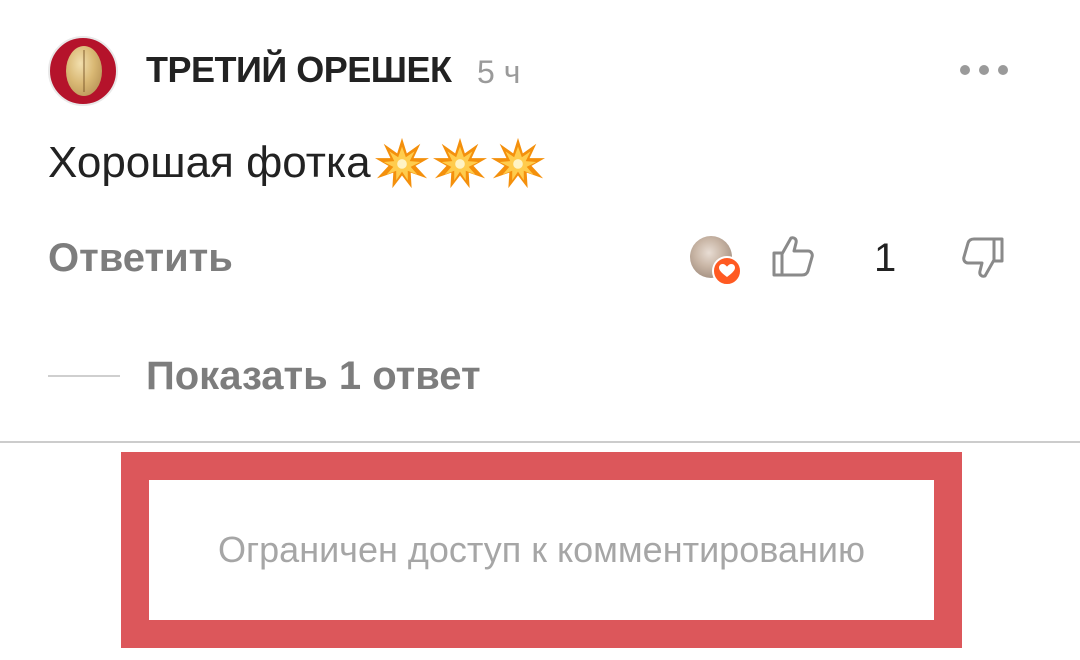  What do you see at coordinates (984, 70) in the screenshot?
I see `more-options-icon` at bounding box center [984, 70].